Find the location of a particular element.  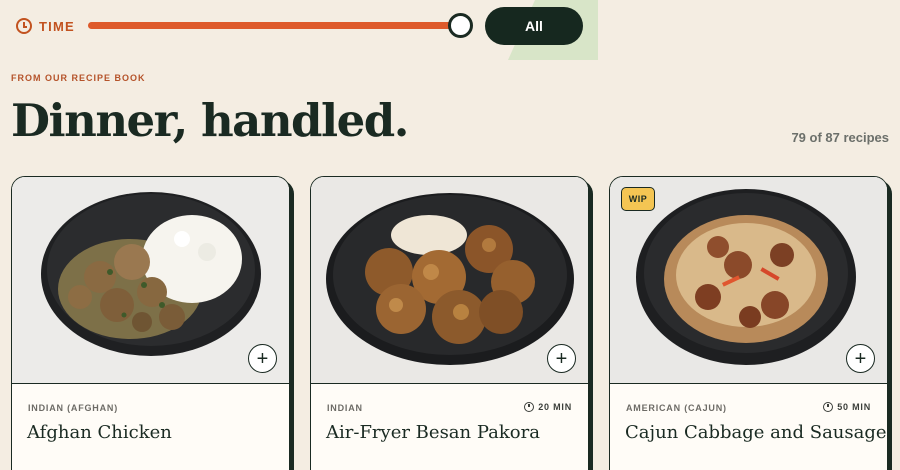

recipe-duration-value: 50 MIN is located at coordinates (854, 407).